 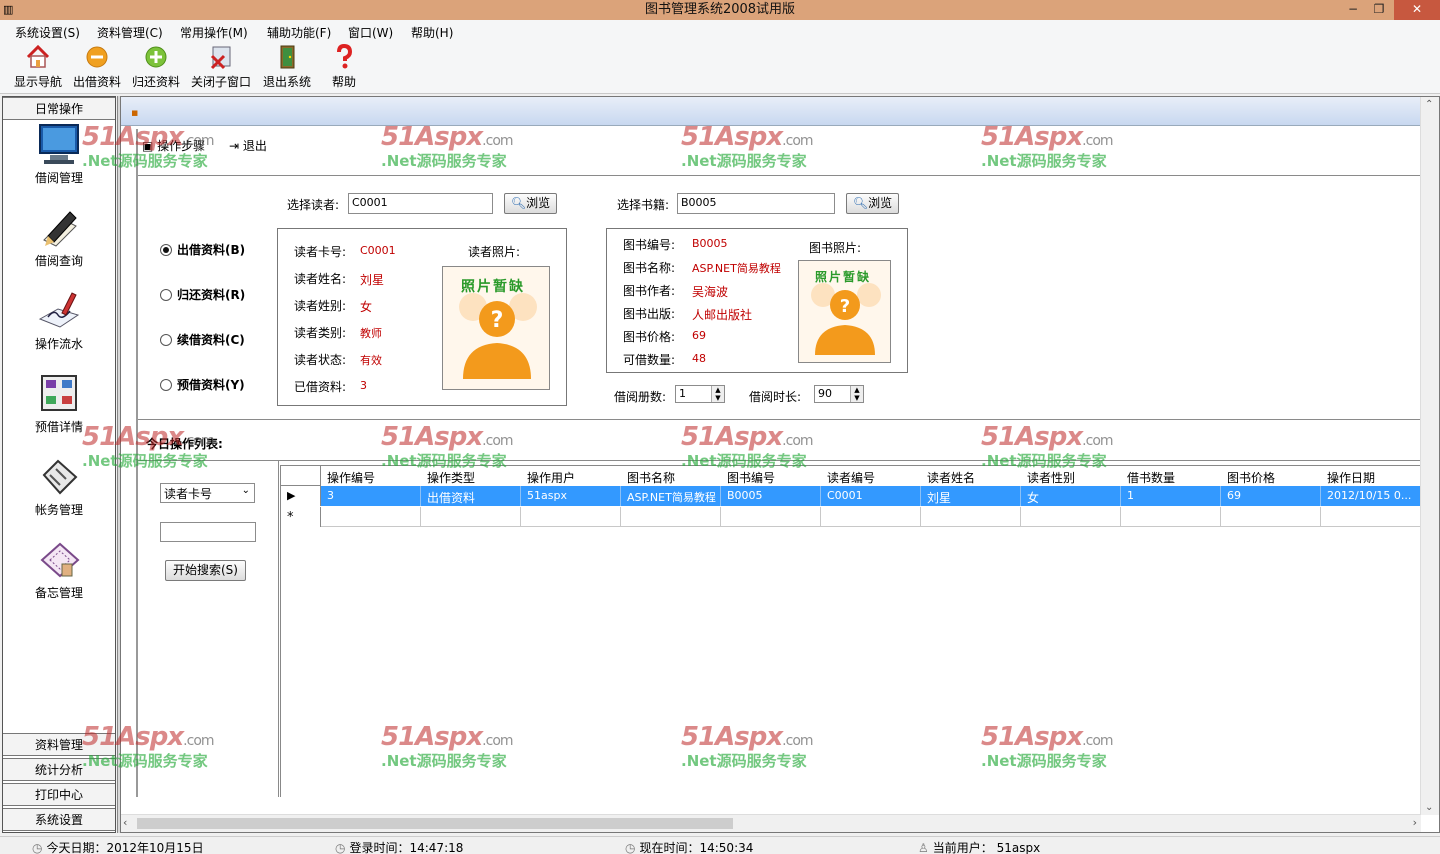 I want to click on table-cell: 出借资料, so click(x=471, y=496).